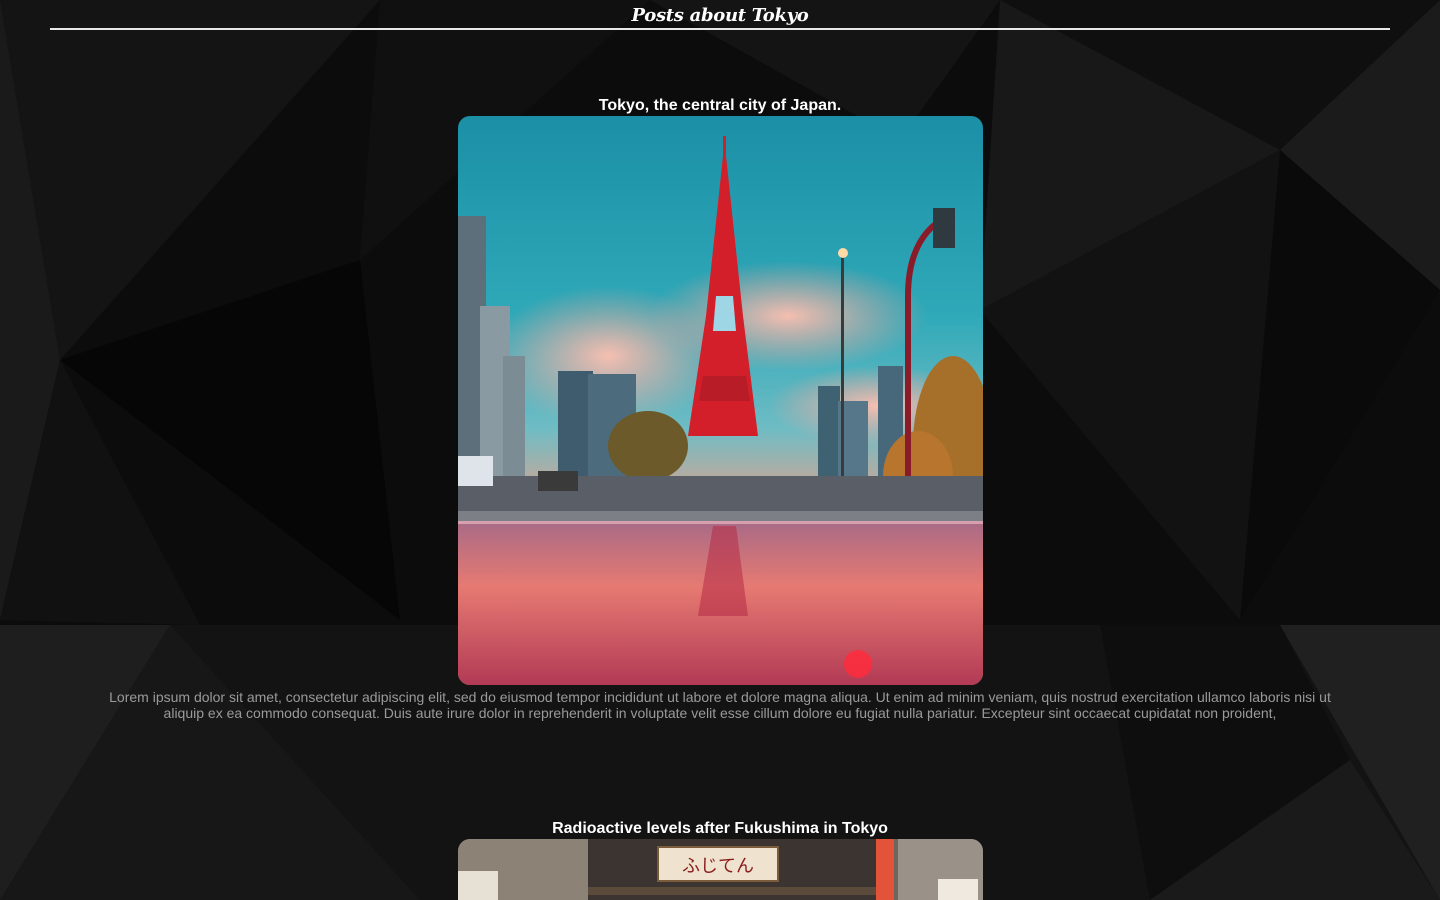 This screenshot has height=900, width=1440. I want to click on shop-sign-text: ふじてん, so click(718, 866).